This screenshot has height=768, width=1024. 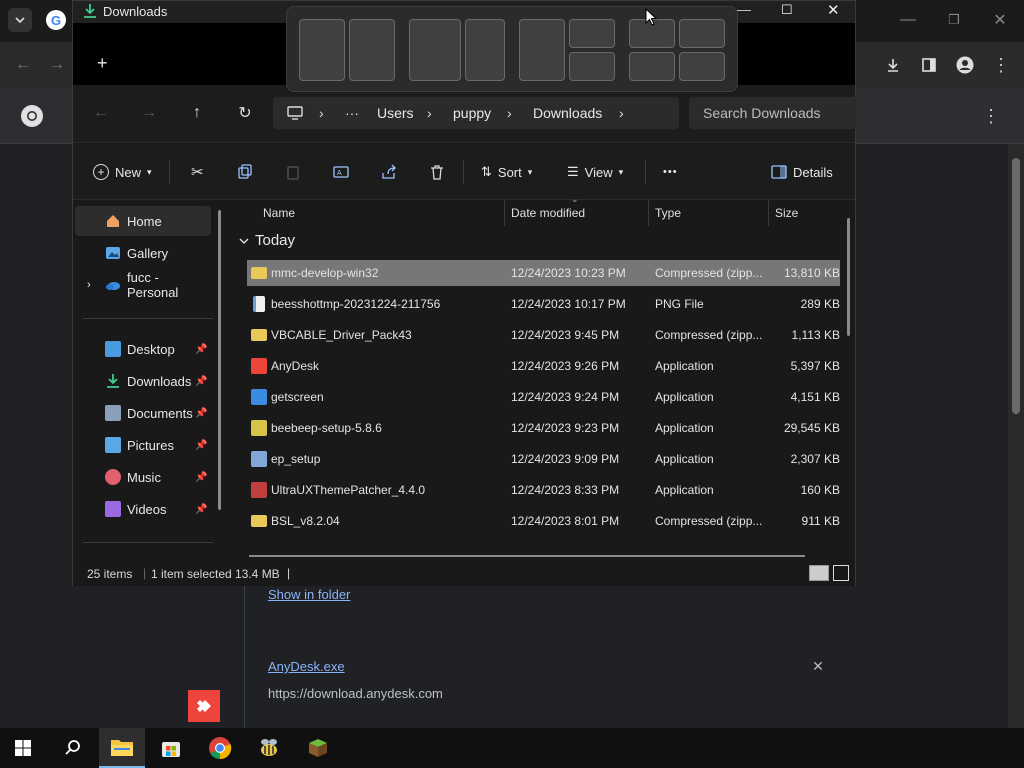 I want to click on paste-icon, so click(x=293, y=172).